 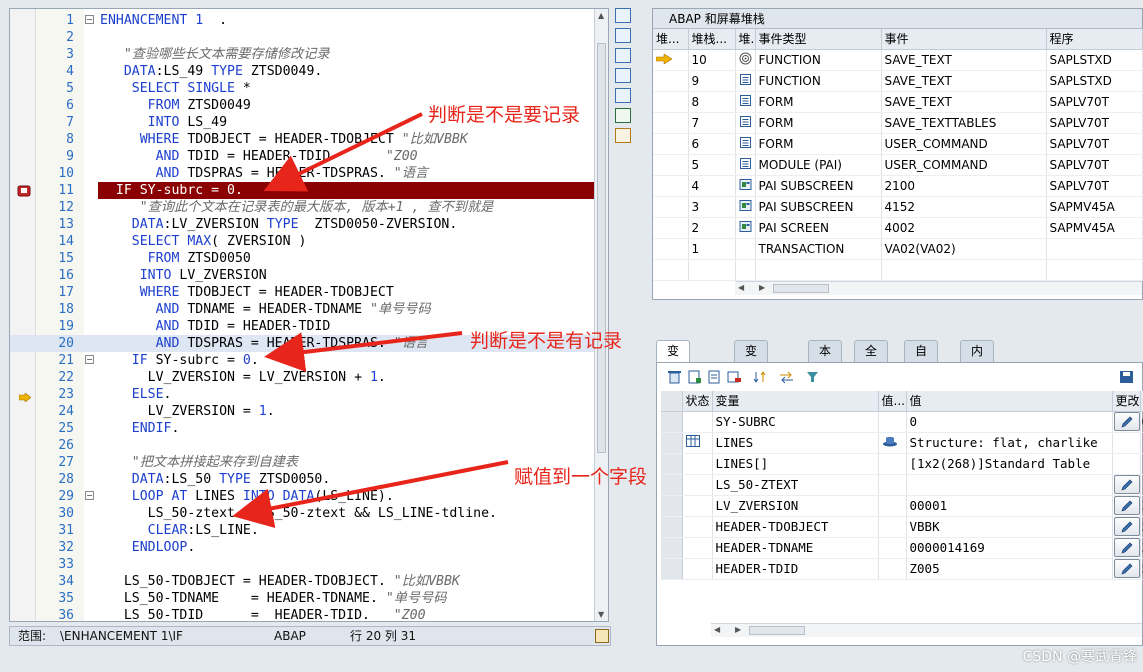 What do you see at coordinates (898, 81) in the screenshot?
I see `stack-row: 9 FUNCTION SAVE_TEXT SAPLSTXD` at bounding box center [898, 81].